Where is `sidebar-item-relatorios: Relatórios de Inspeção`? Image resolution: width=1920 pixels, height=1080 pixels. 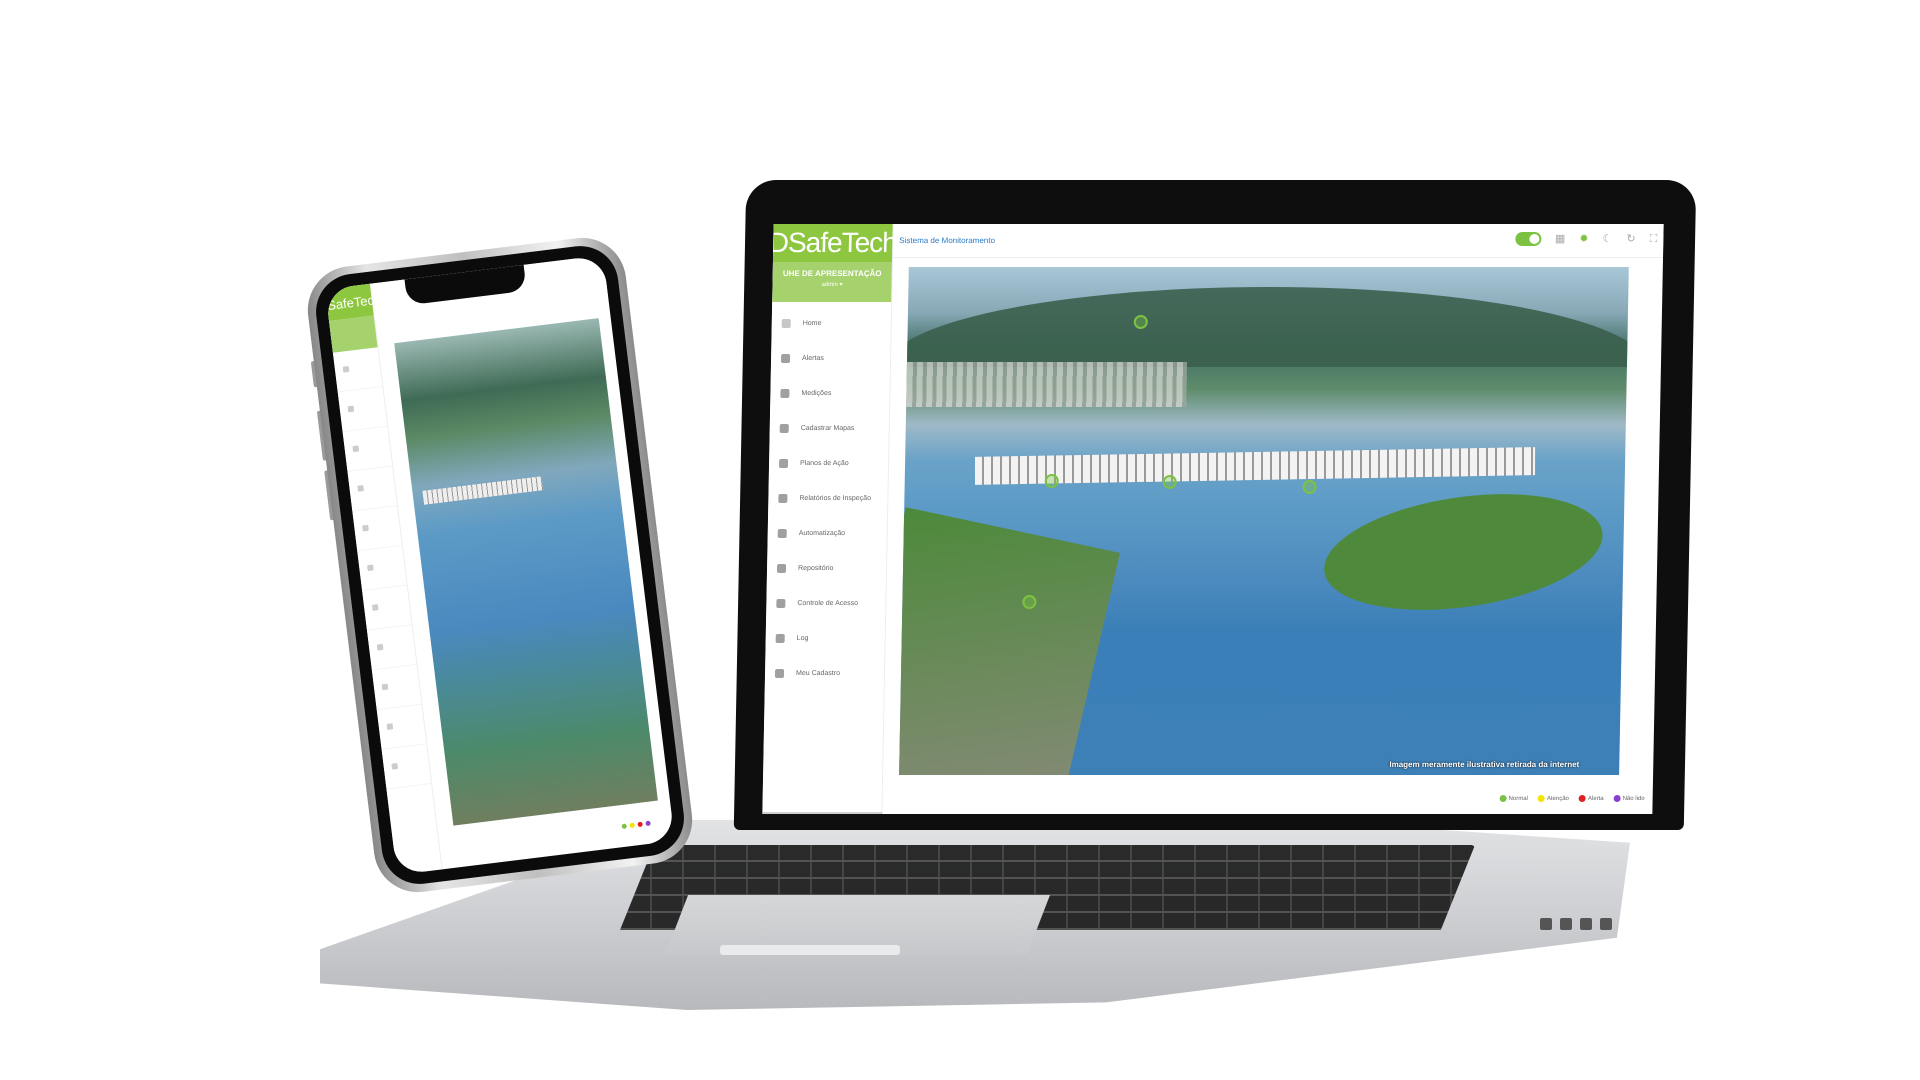 sidebar-item-relatorios: Relatórios de Inspeção is located at coordinates (828, 498).